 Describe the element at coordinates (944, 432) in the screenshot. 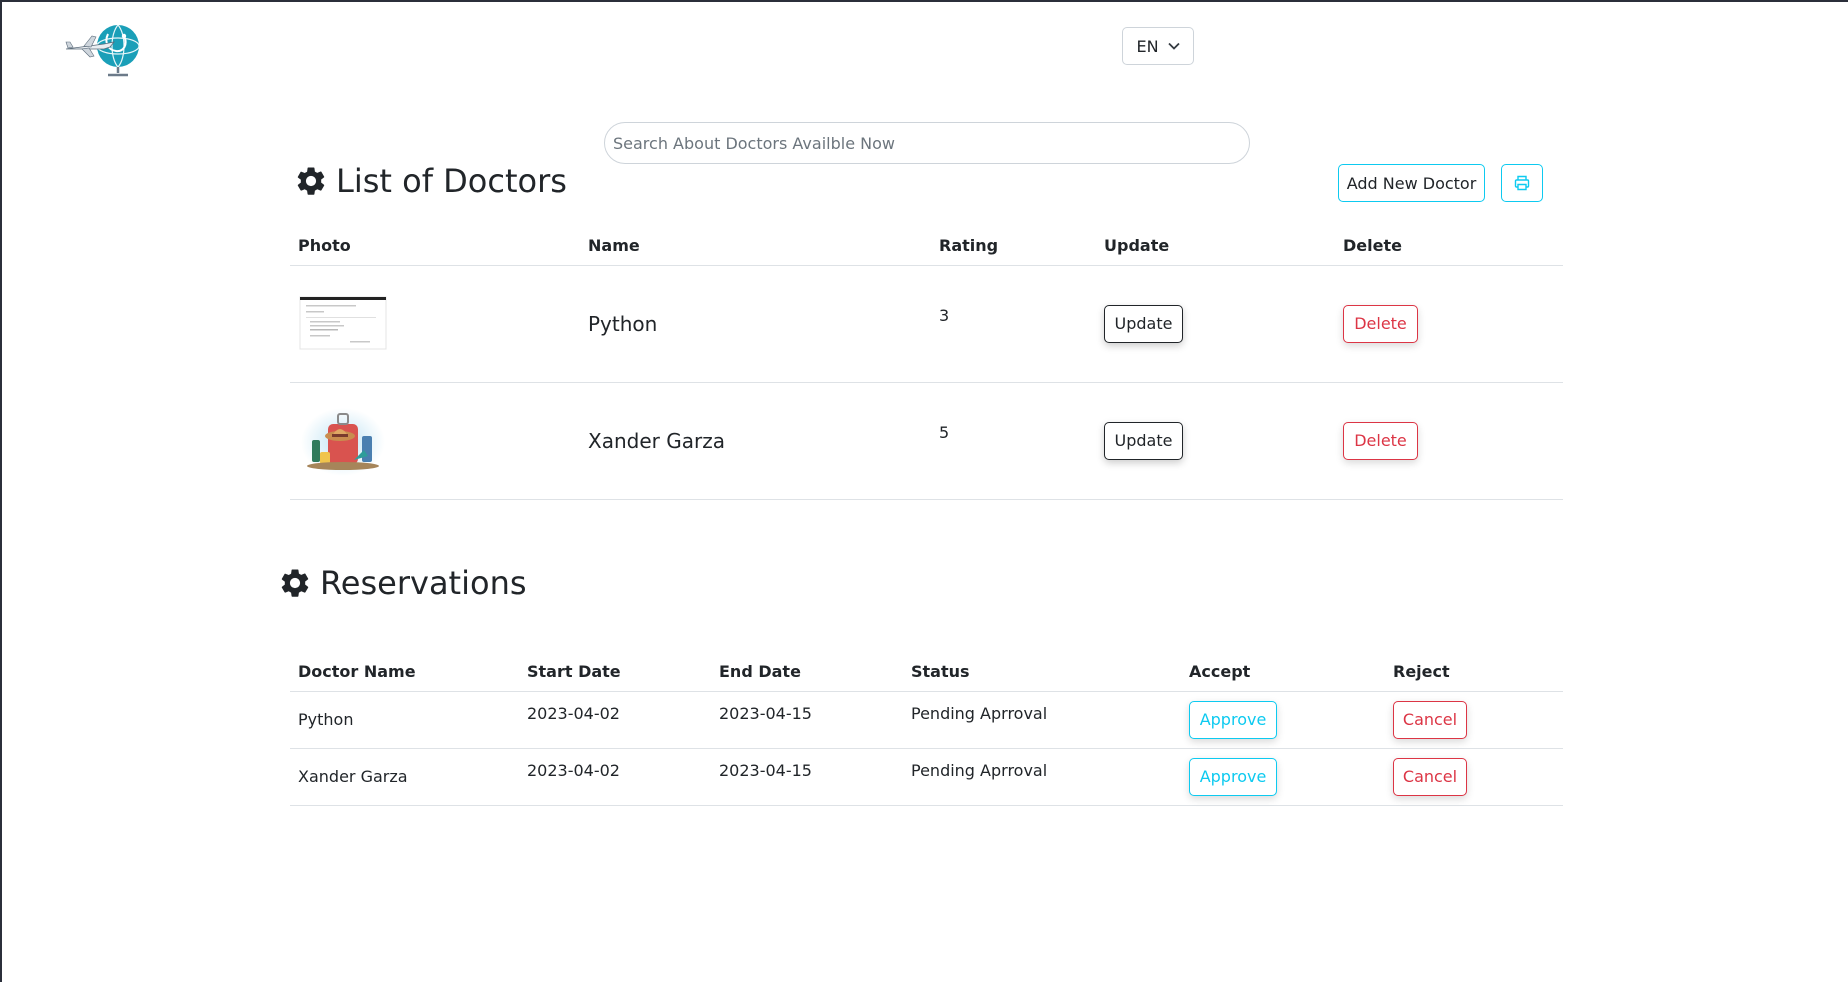

I see `doctor-rating: 5` at that location.